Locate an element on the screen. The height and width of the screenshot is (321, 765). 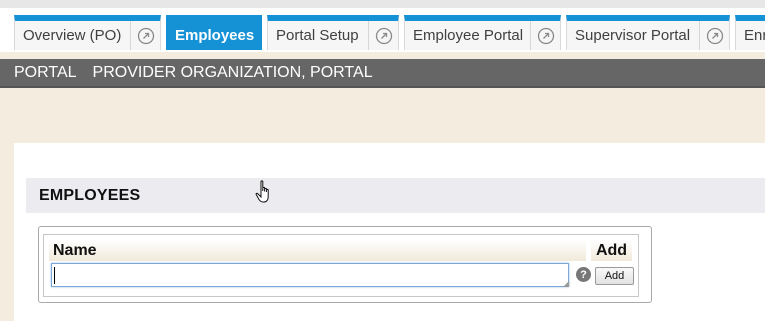
tab-supervisor-portal: Supervisor Portal is located at coordinates (648, 32).